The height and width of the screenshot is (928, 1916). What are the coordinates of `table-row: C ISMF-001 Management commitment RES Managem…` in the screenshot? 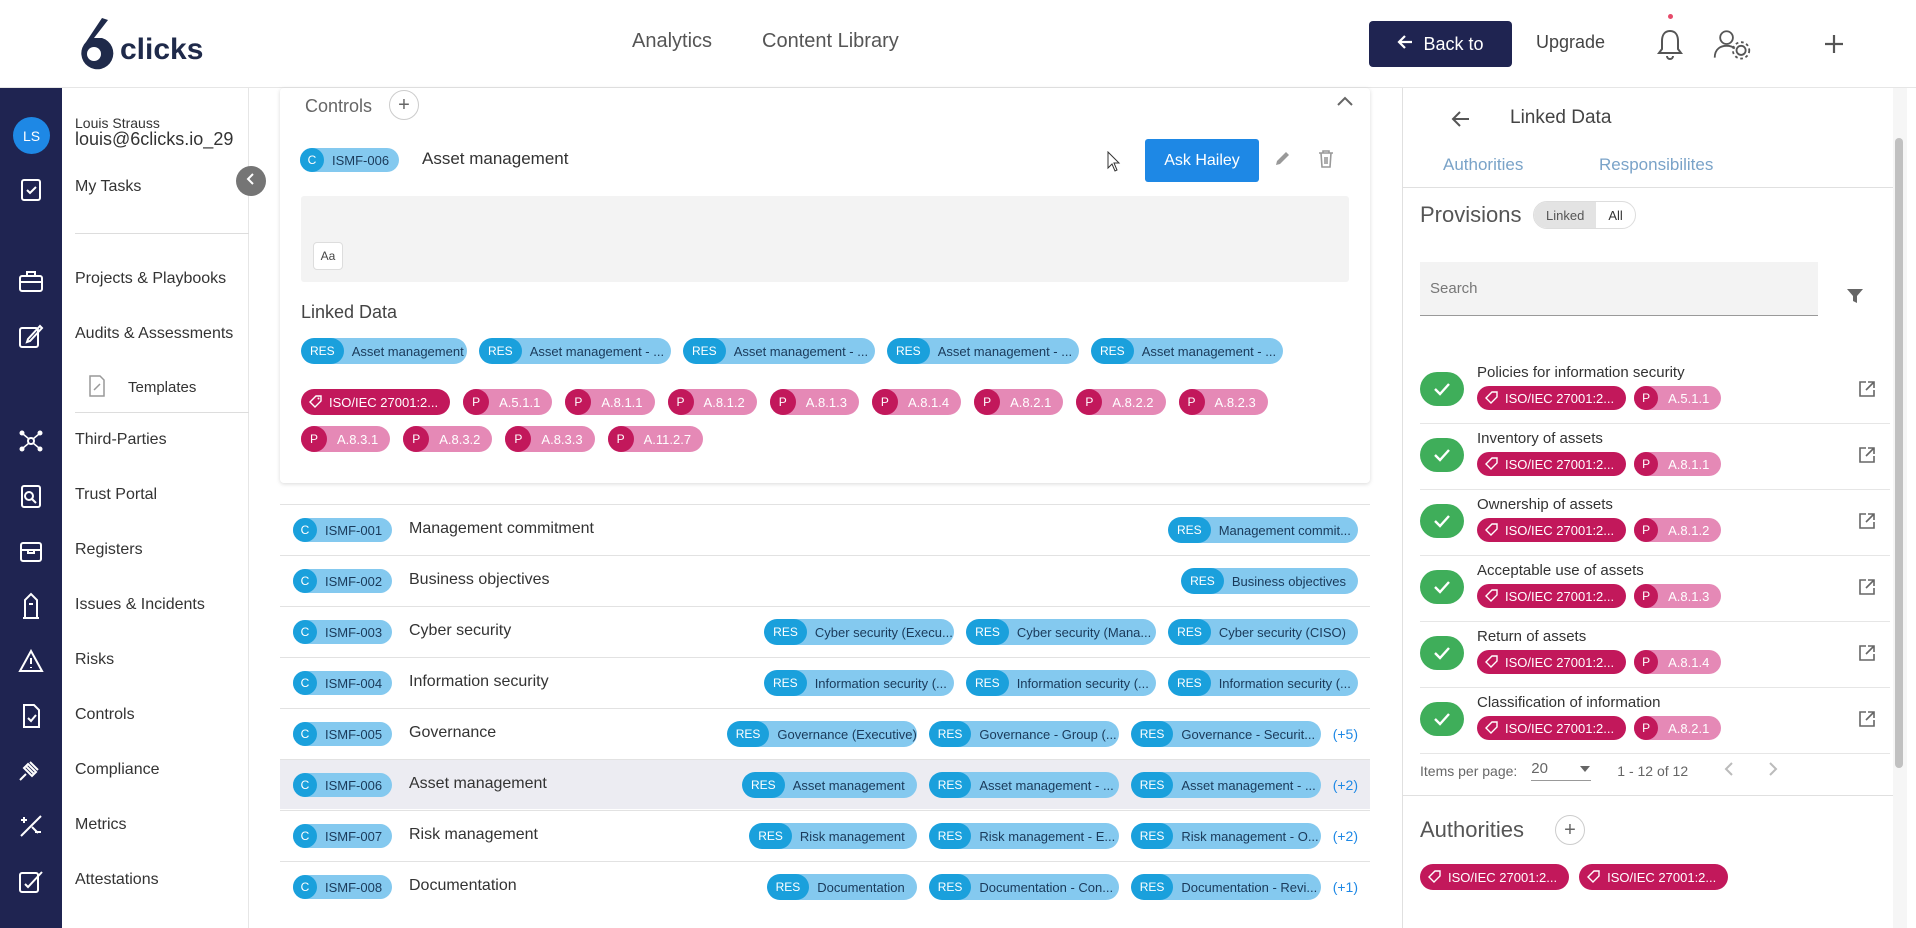 It's located at (825, 529).